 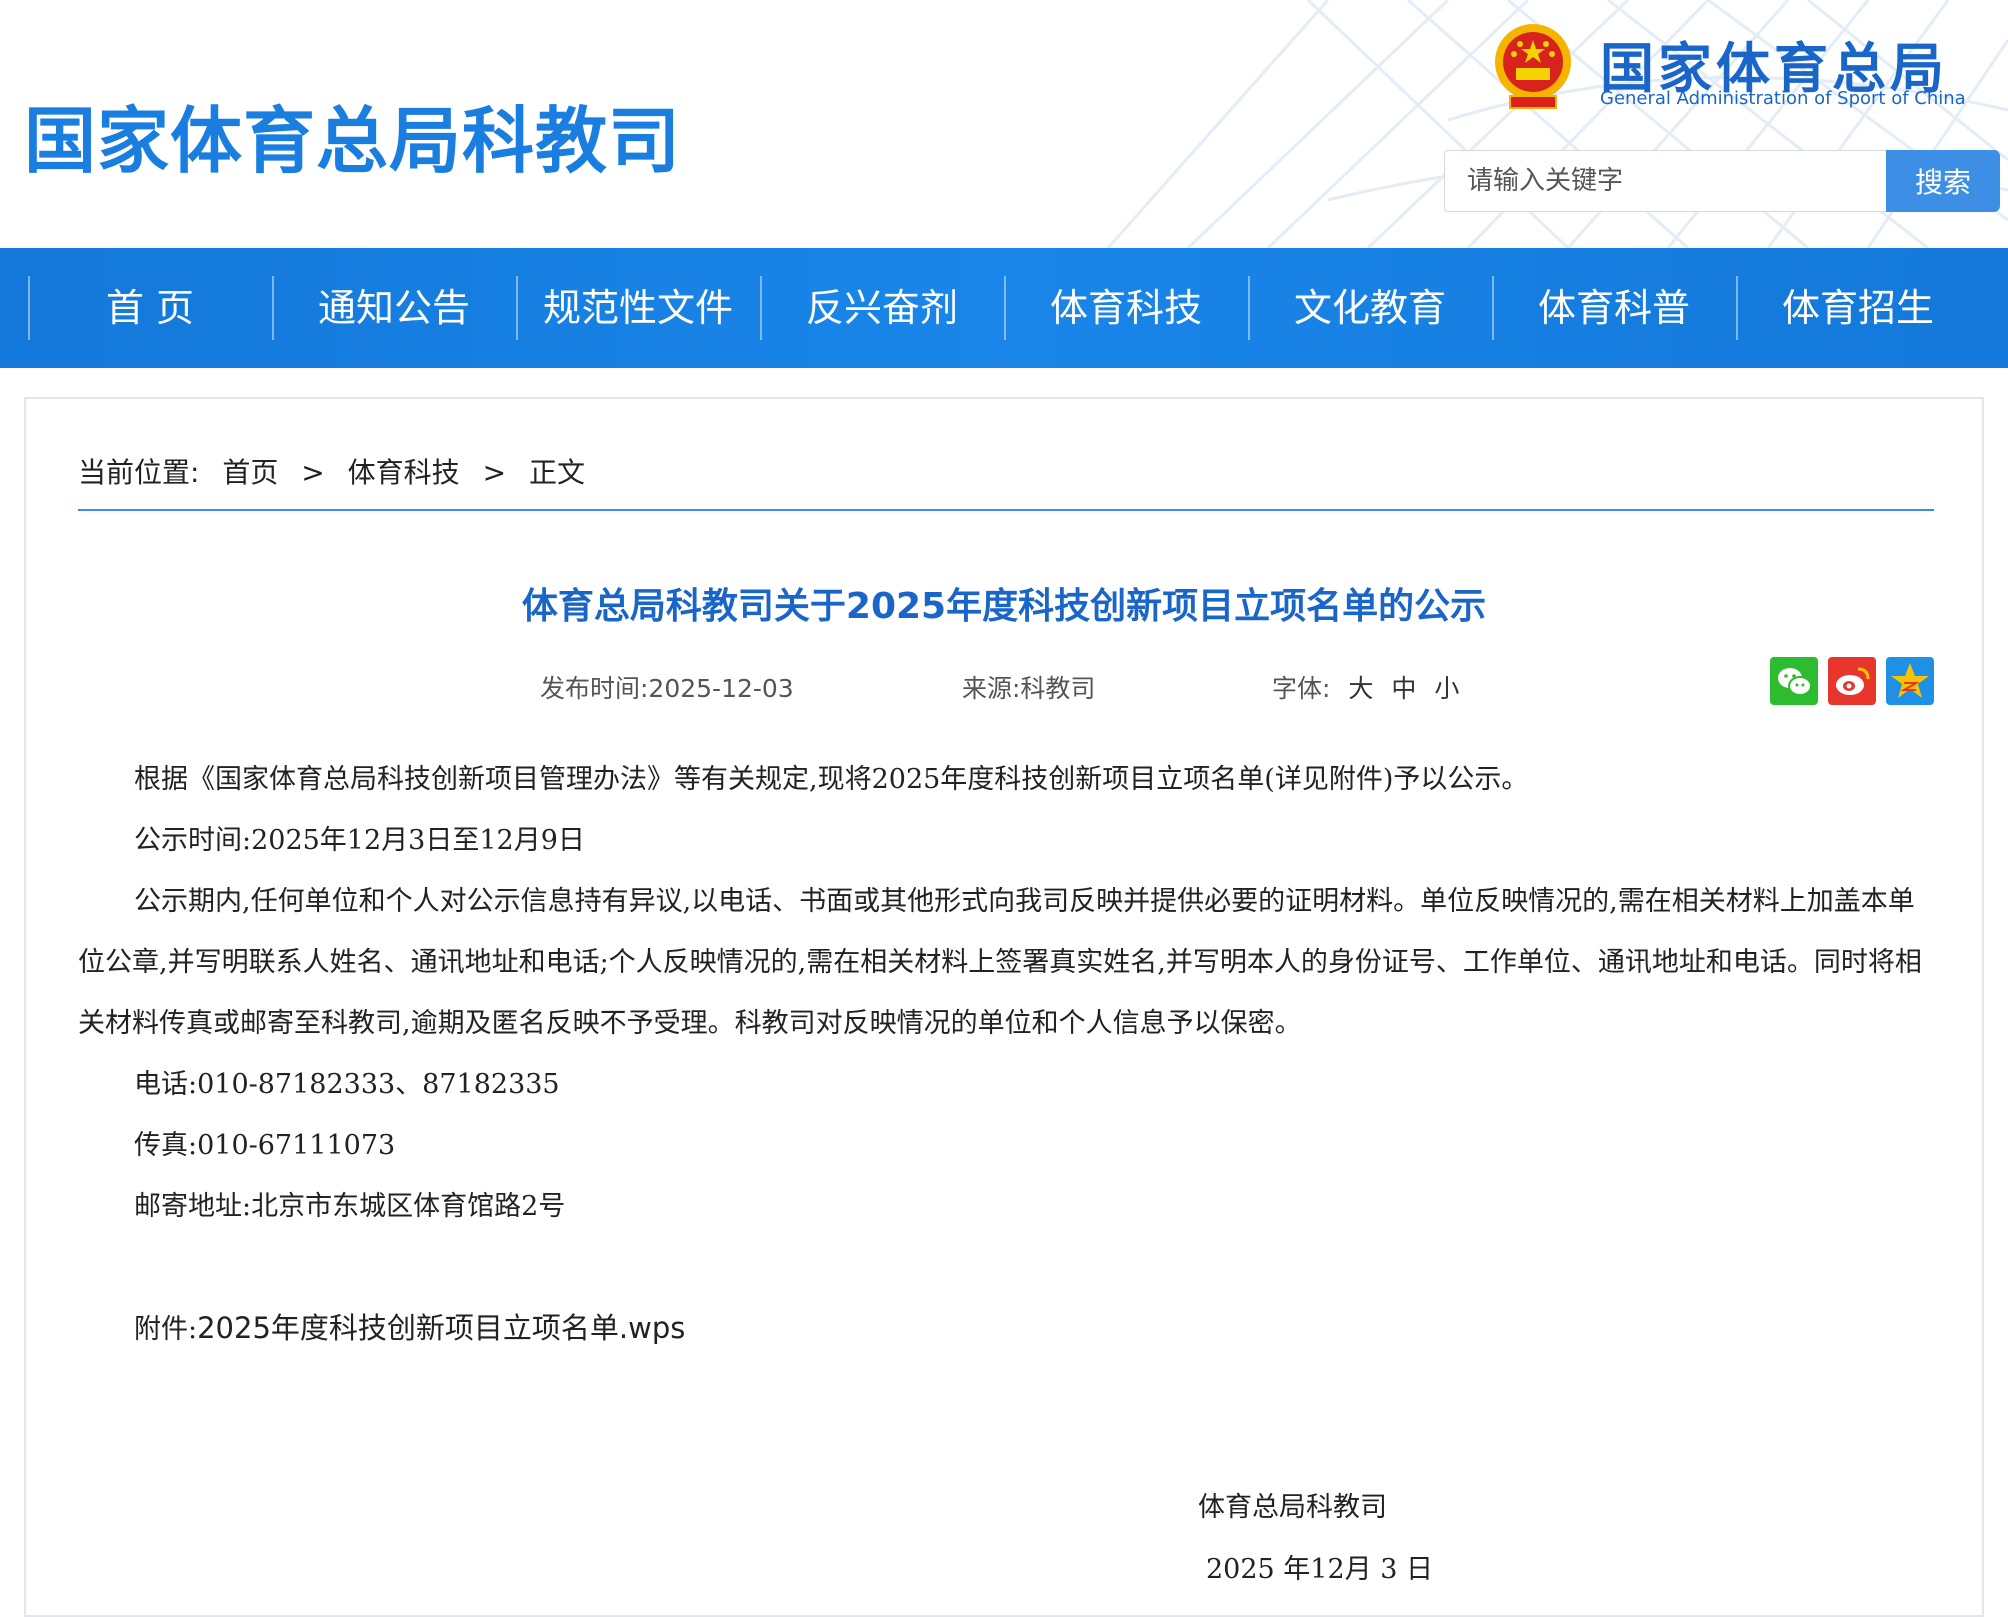 I want to click on breadcrumb-prefix: 当前位置:, so click(x=139, y=472).